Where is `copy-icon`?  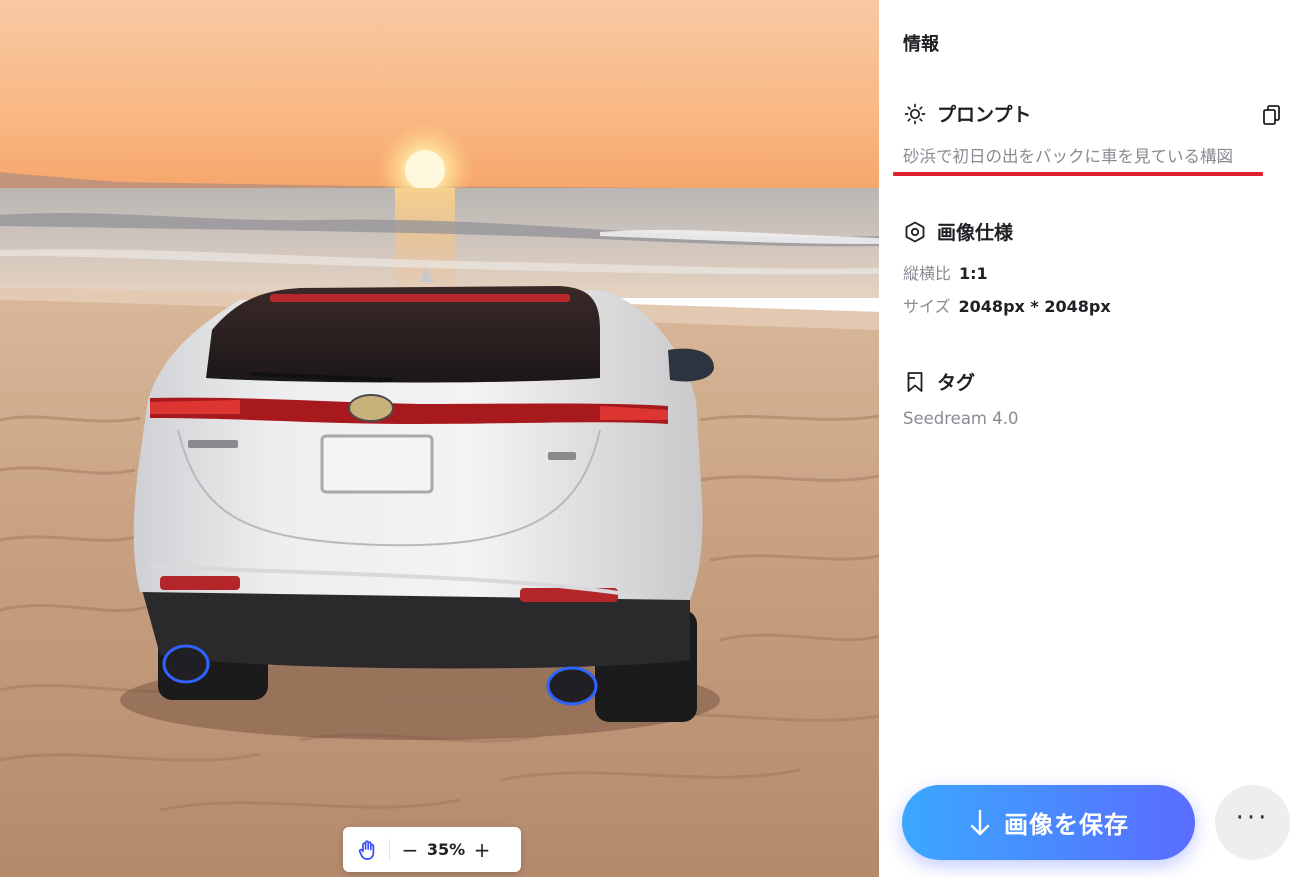
copy-icon is located at coordinates (1271, 115).